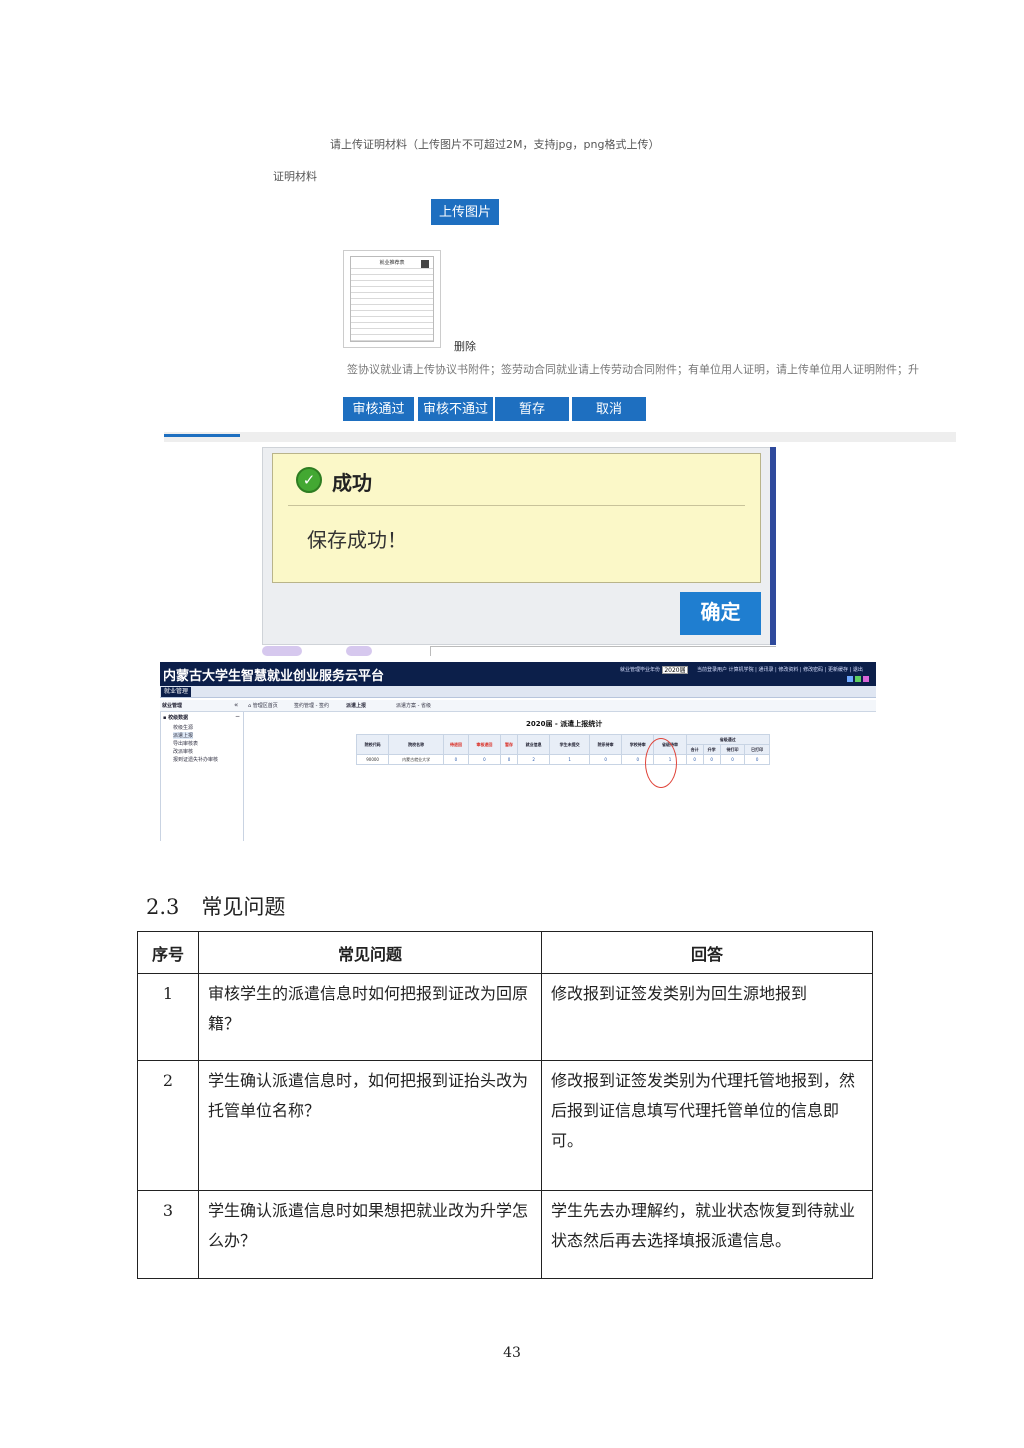  I want to click on check-circle-icon: ✓, so click(309, 480).